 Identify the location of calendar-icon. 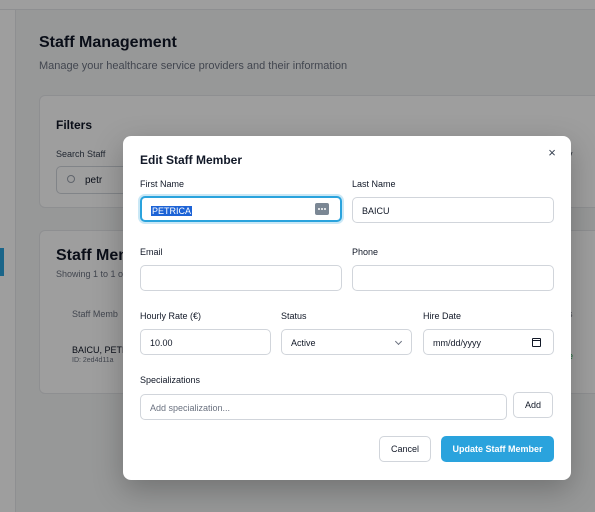
(536, 342).